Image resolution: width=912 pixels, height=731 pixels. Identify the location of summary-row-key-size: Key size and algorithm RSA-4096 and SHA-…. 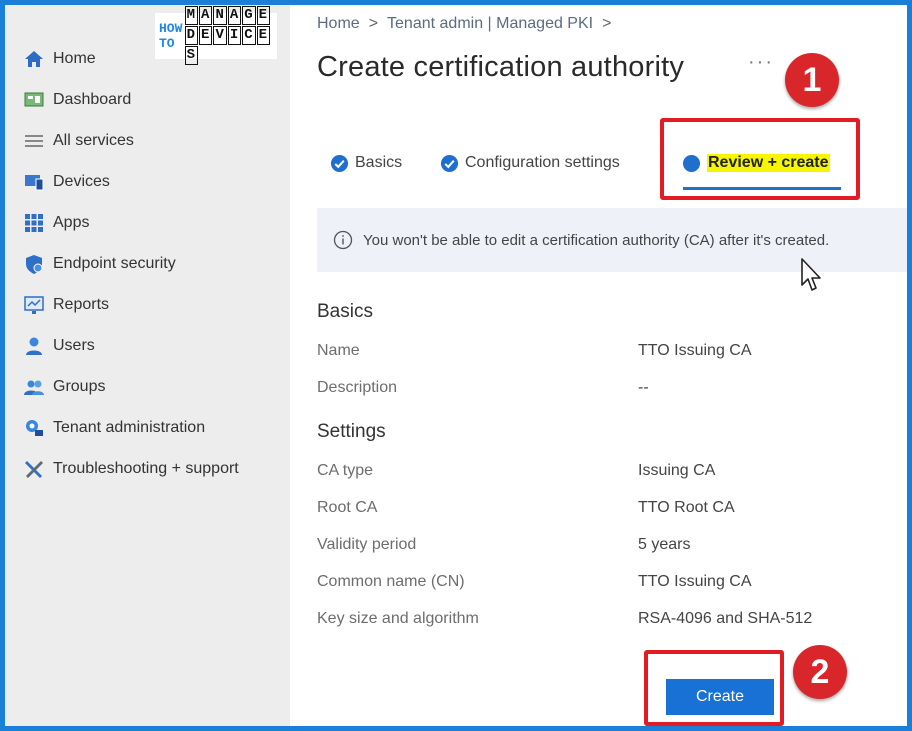
(607, 622).